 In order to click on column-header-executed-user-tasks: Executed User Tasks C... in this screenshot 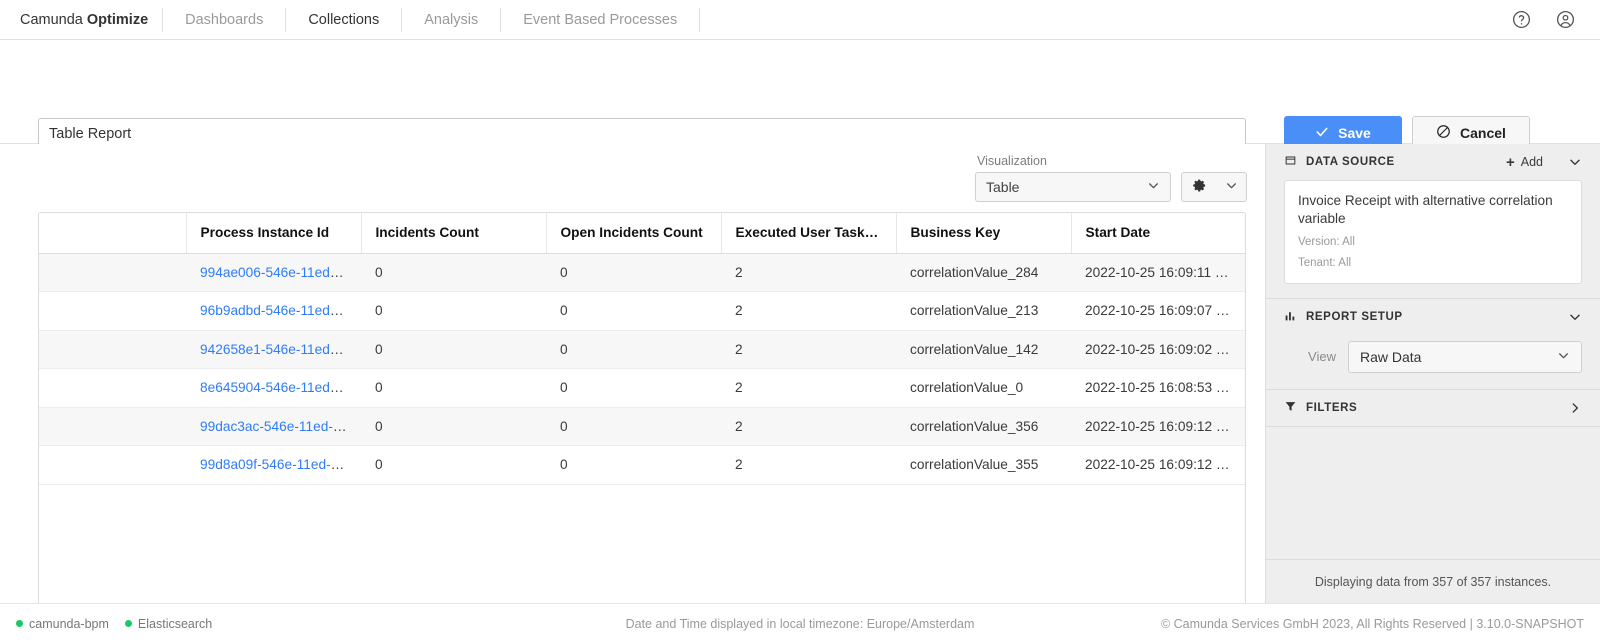, I will do `click(809, 233)`.